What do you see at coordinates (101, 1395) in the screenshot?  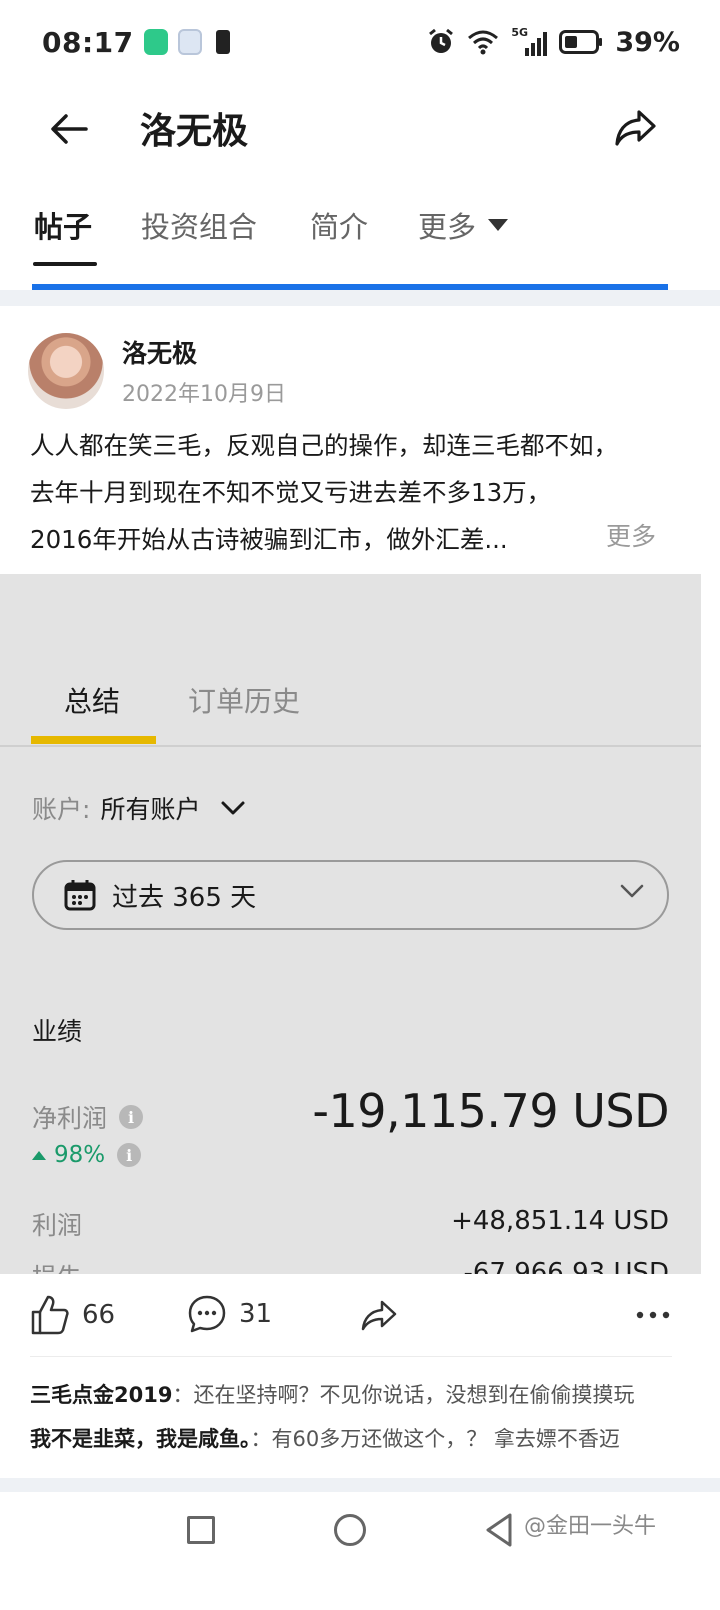 I see `comment-author: 三毛点金2019` at bounding box center [101, 1395].